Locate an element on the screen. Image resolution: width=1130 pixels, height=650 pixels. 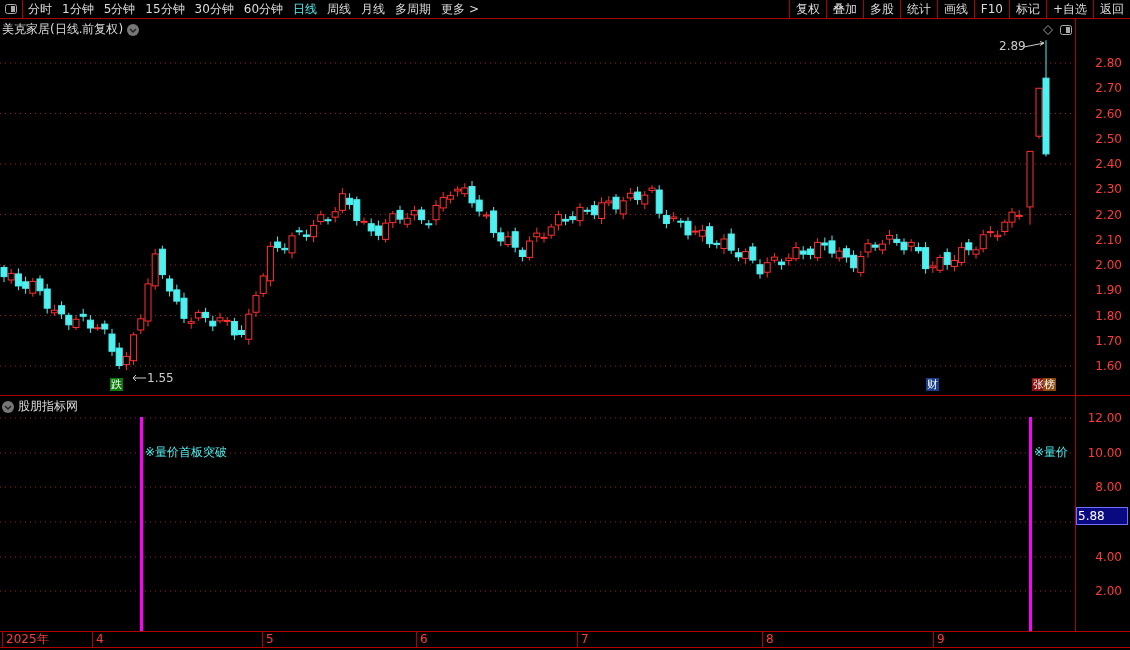
period-tab: 15分钟 is located at coordinates (165, 9).